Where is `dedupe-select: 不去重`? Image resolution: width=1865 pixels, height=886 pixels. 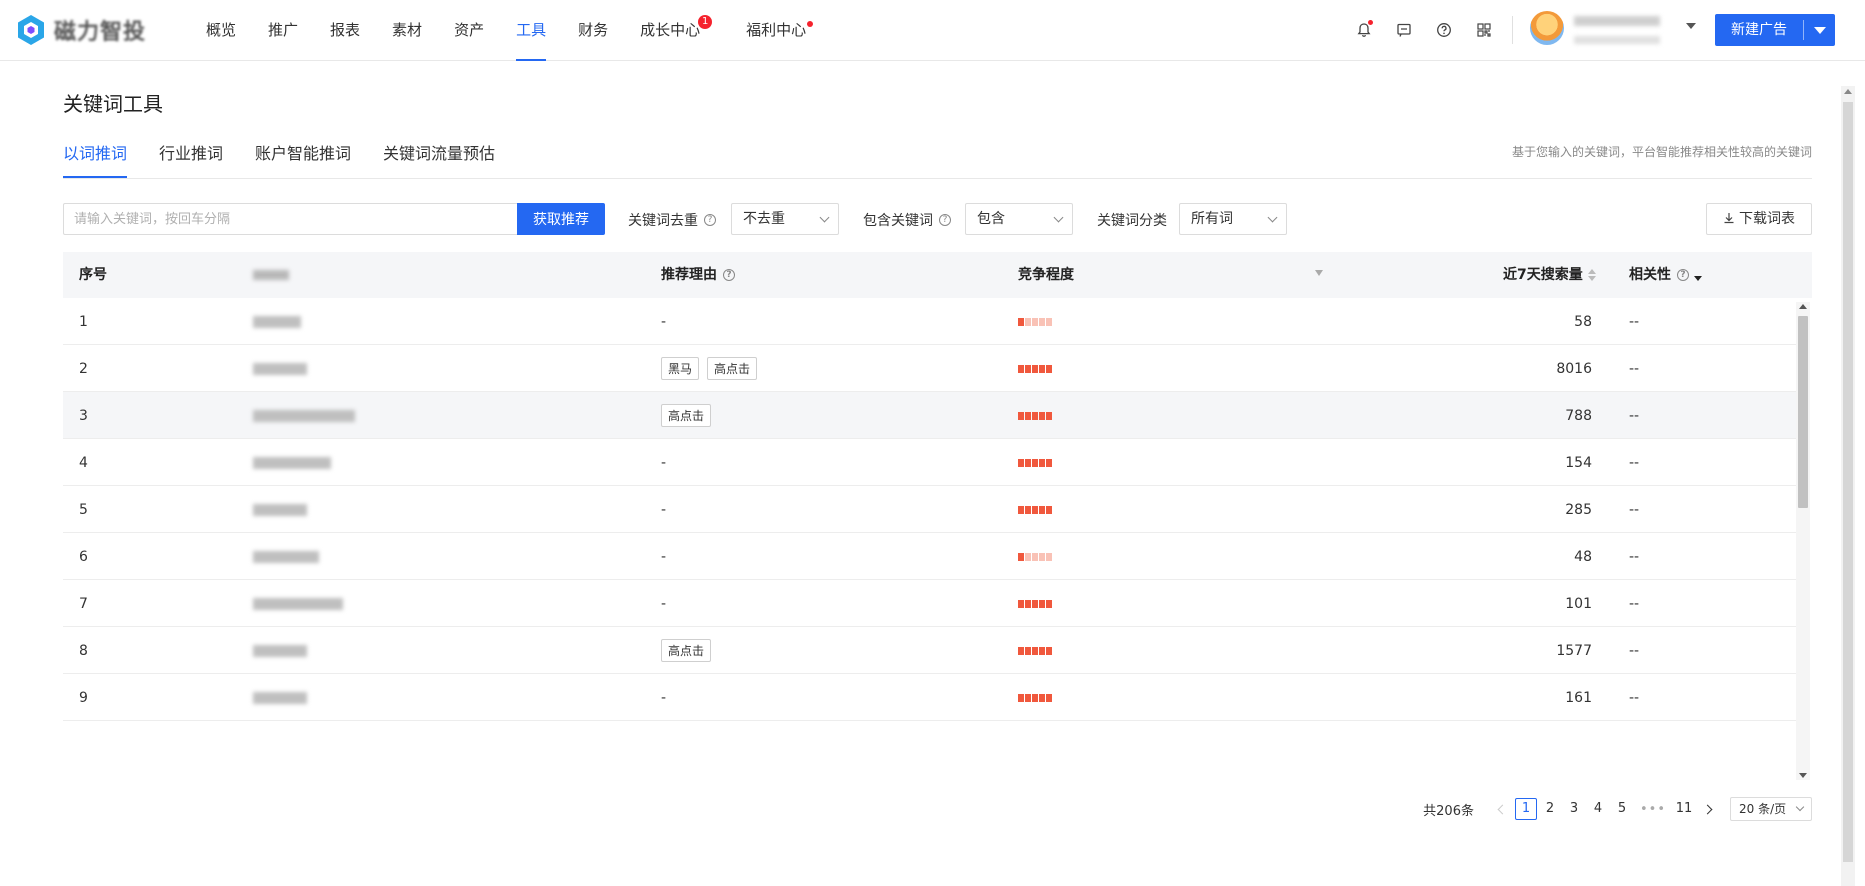 dedupe-select: 不去重 is located at coordinates (785, 219).